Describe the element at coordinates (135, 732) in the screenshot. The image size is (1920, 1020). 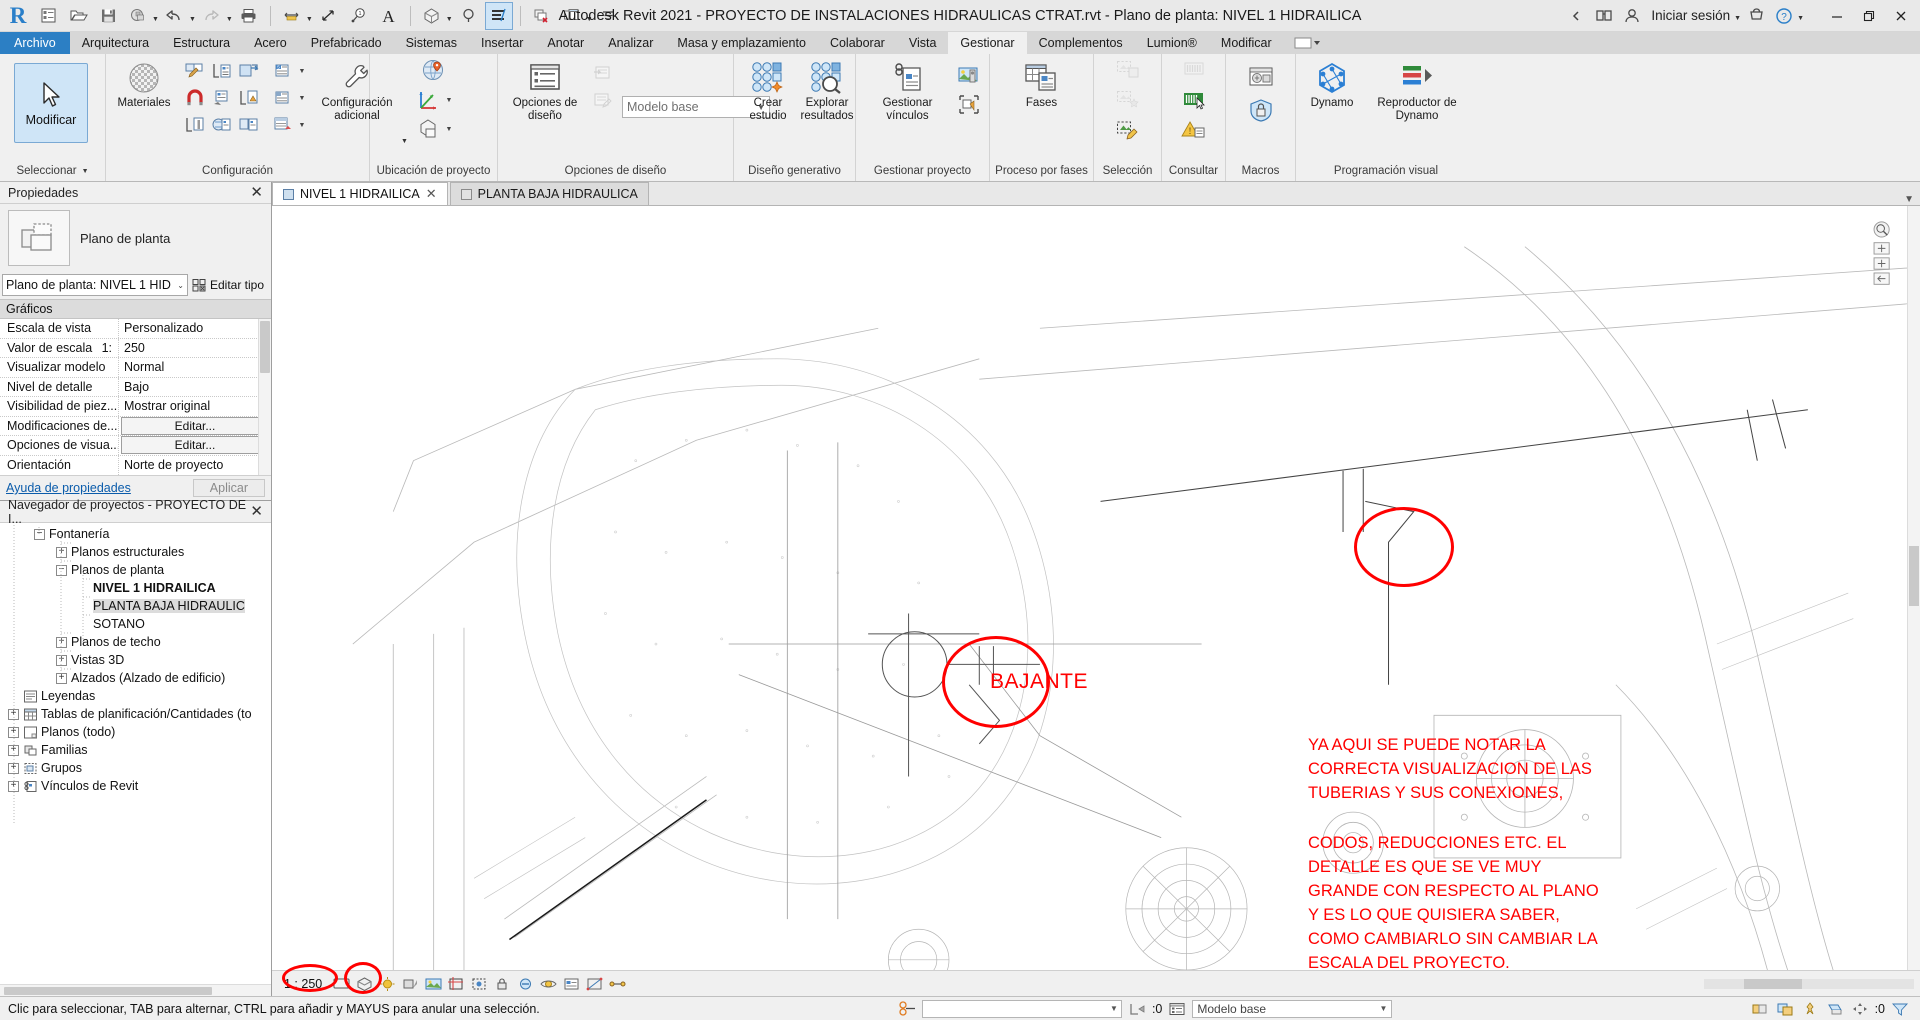
I see `tree-node-planos-todo: + Planos (todo)` at that location.